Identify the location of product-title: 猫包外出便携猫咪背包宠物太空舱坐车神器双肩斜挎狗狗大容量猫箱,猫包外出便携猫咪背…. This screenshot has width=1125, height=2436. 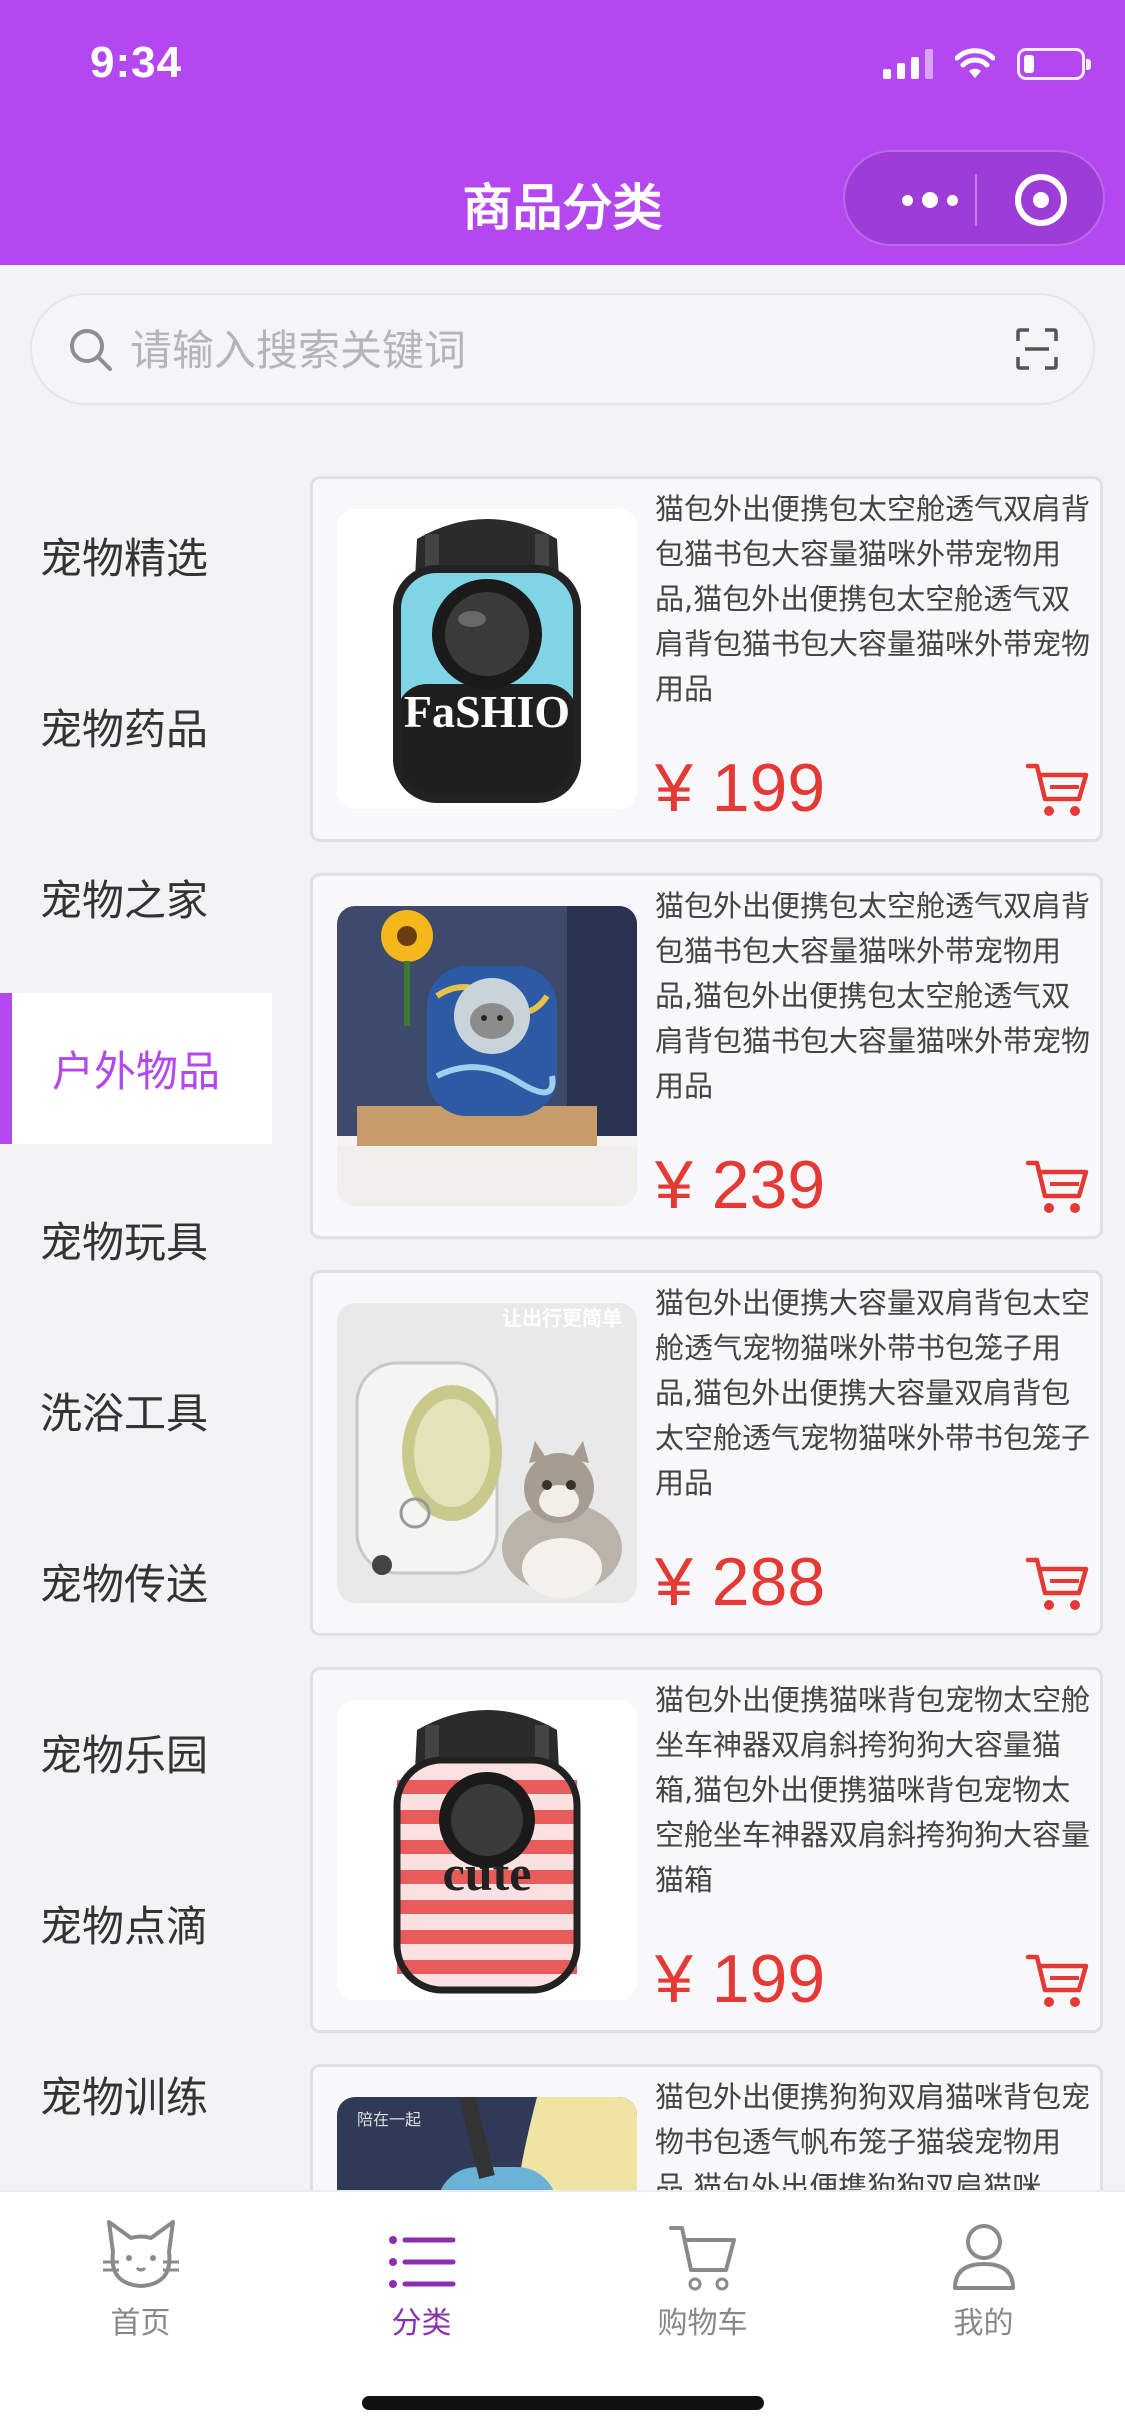
(873, 1790).